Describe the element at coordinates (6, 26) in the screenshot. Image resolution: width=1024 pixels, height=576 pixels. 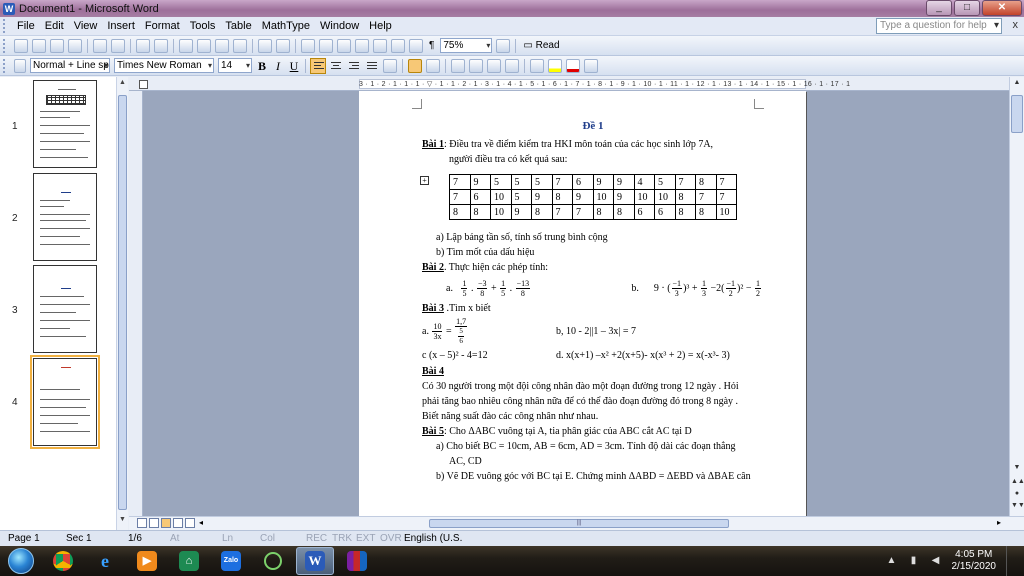
I see `toolbar-grip` at that location.